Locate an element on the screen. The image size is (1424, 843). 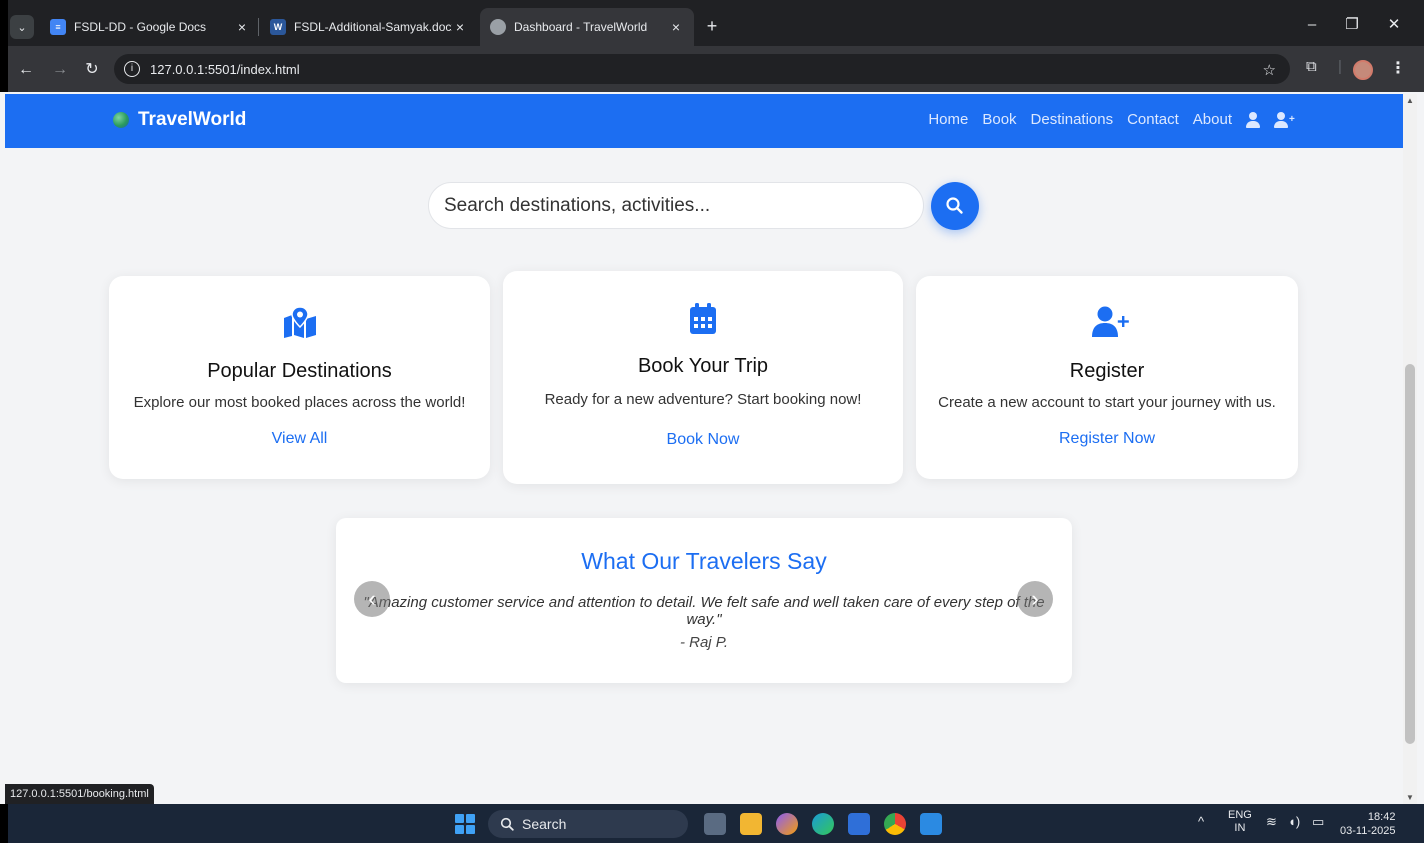
copilot-icon is located at coordinates (787, 824).